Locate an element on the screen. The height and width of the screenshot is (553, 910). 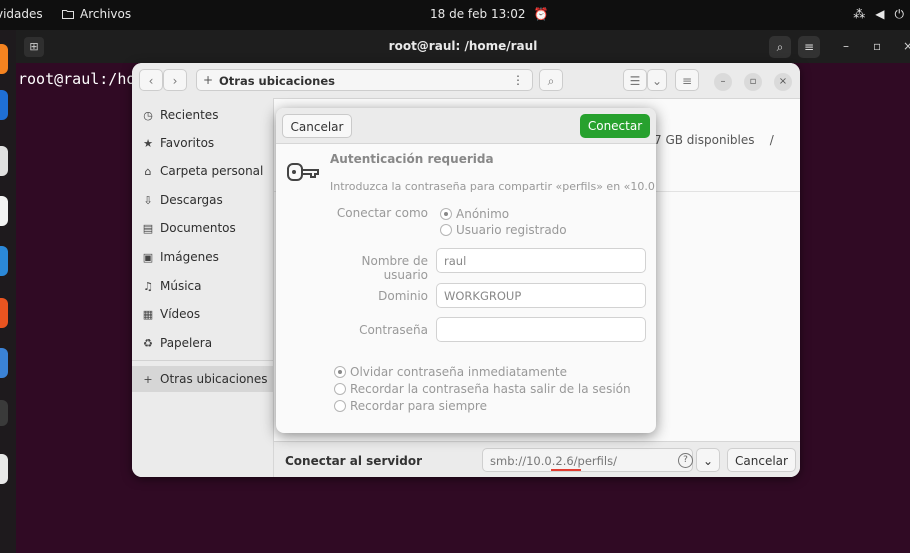
path-menu-icon: ⋮ is located at coordinates (518, 80).